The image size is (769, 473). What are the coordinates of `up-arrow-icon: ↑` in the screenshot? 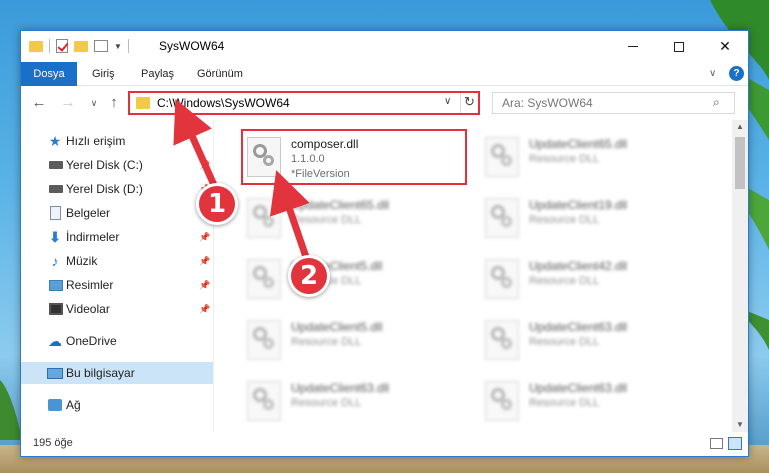 It's located at (114, 103).